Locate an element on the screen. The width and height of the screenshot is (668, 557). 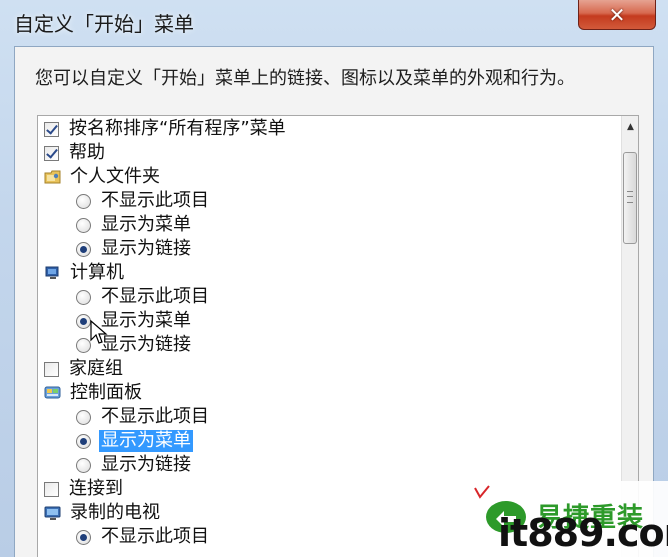
description-text: 您可以自定义「开始」菜单上的链接、图标以及菜单的外观和行为。 is located at coordinates (305, 78).